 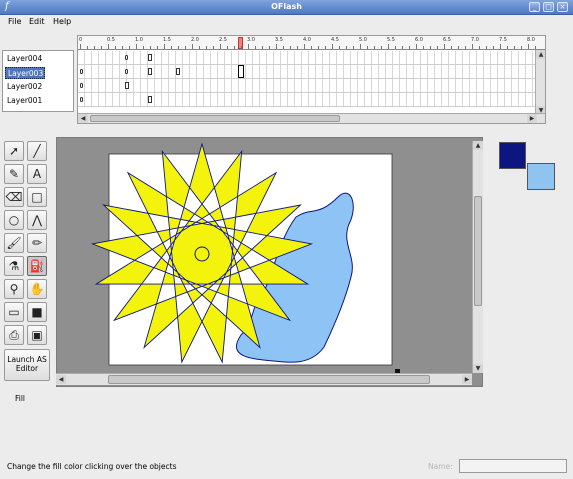 I want to click on menu-edit: Edit, so click(x=37, y=21).